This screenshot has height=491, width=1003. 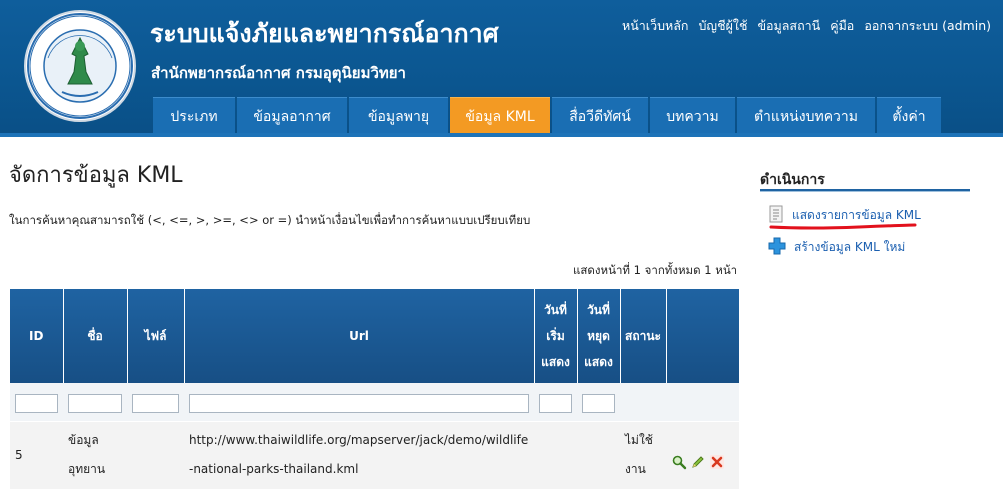 What do you see at coordinates (679, 462) in the screenshot?
I see `view-icon` at bounding box center [679, 462].